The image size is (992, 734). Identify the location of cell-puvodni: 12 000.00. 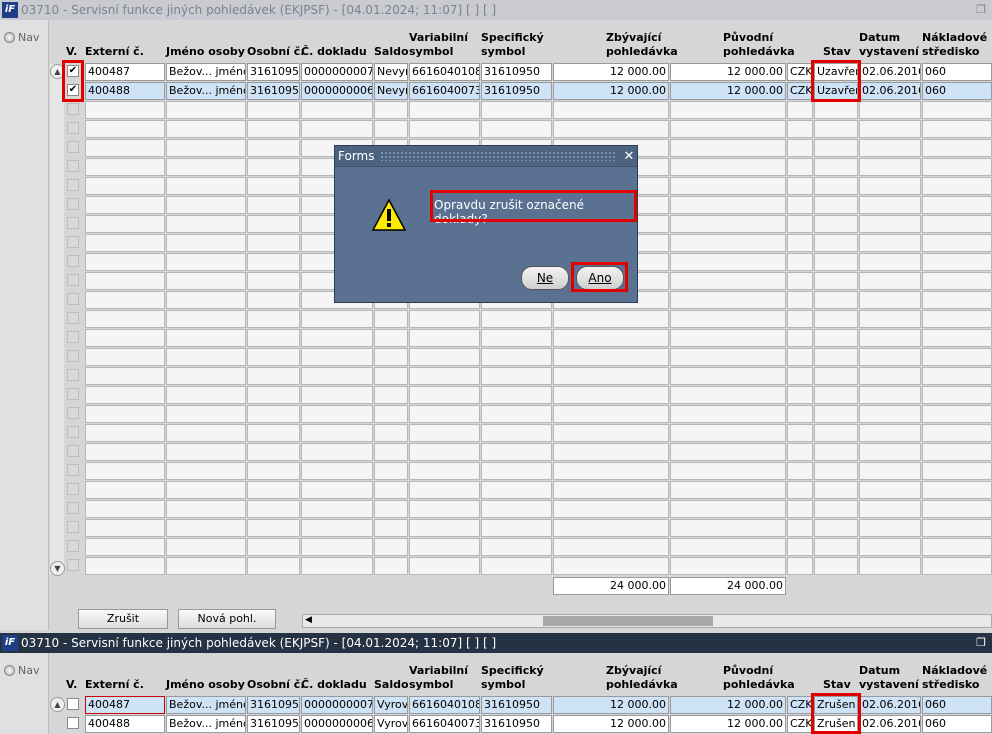
(728, 724).